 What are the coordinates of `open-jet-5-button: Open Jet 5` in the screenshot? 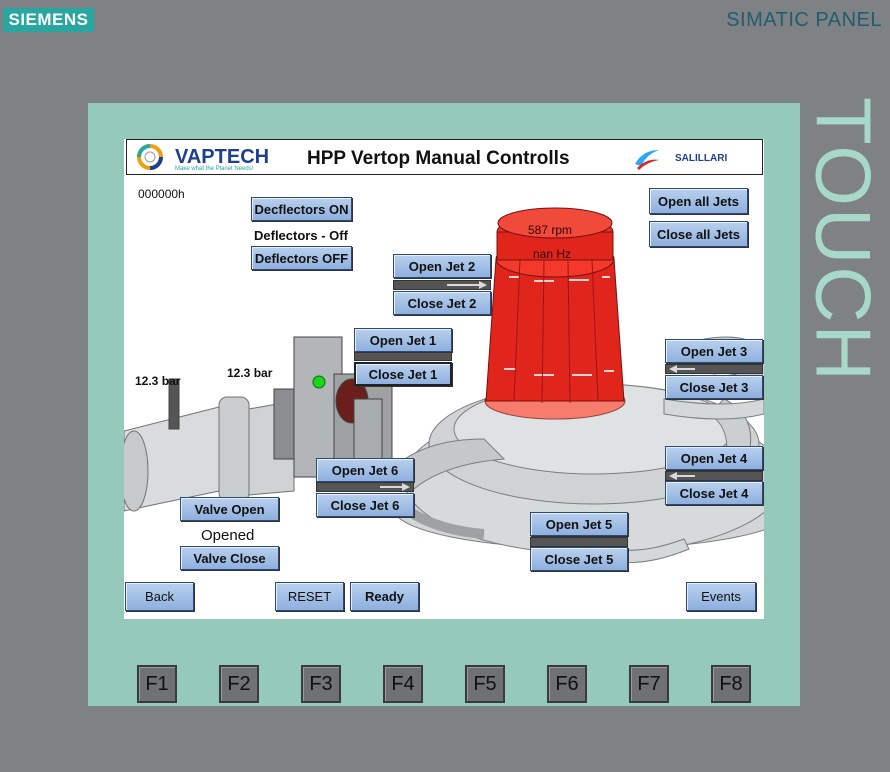 It's located at (579, 524).